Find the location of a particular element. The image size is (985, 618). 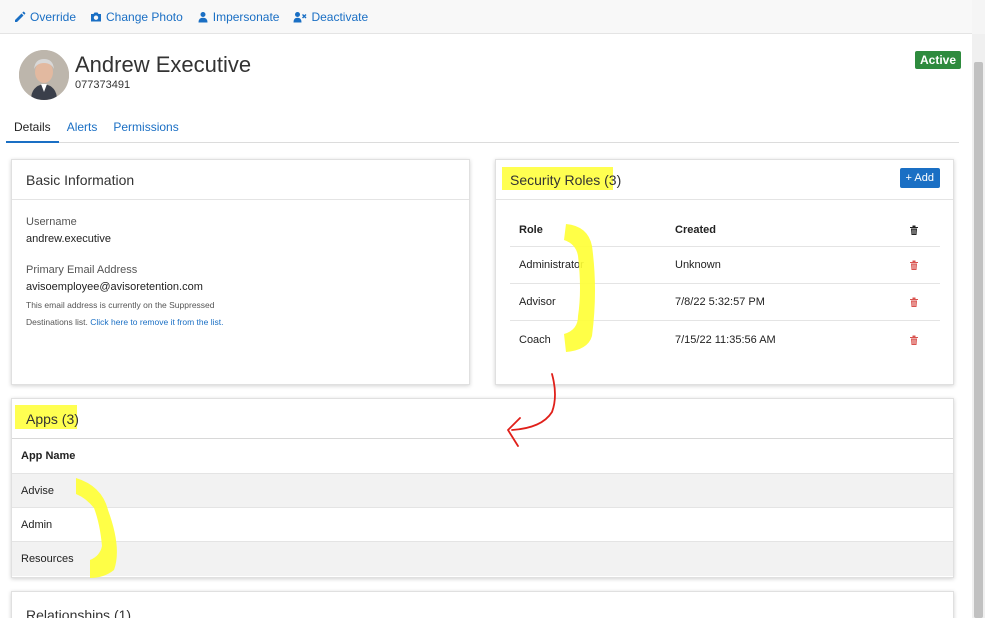

remove-suppression-link: Click here to remove it from the list. is located at coordinates (156, 322).